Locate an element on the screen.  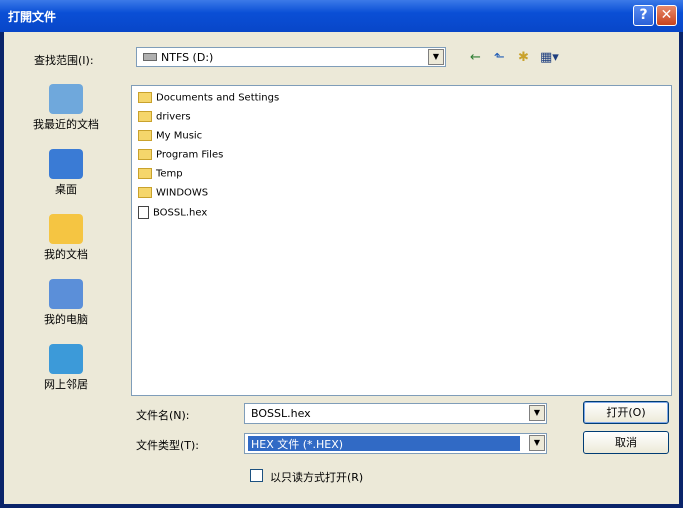
up-folder-icon: ⬑ is located at coordinates (499, 57).